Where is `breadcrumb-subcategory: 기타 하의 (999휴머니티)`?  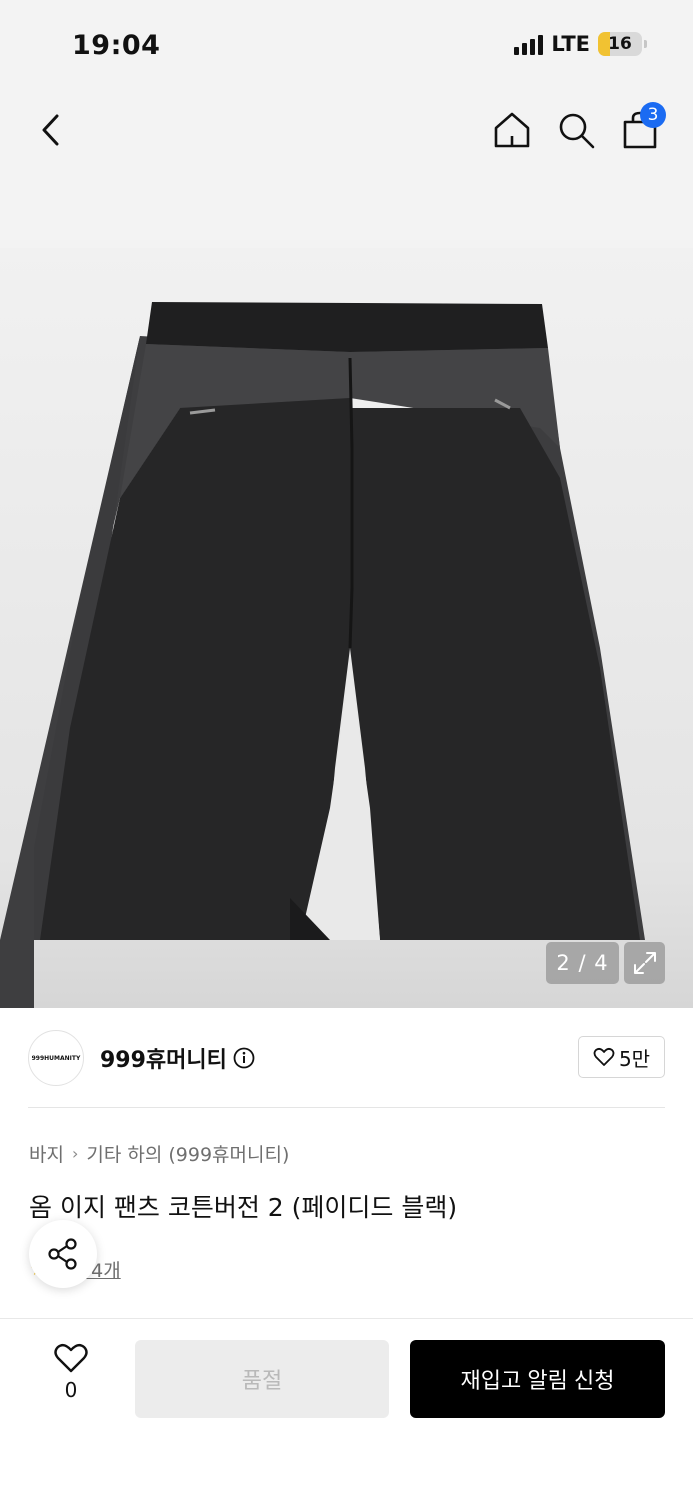
breadcrumb-subcategory: 기타 하의 (999휴머니티) is located at coordinates (187, 1153).